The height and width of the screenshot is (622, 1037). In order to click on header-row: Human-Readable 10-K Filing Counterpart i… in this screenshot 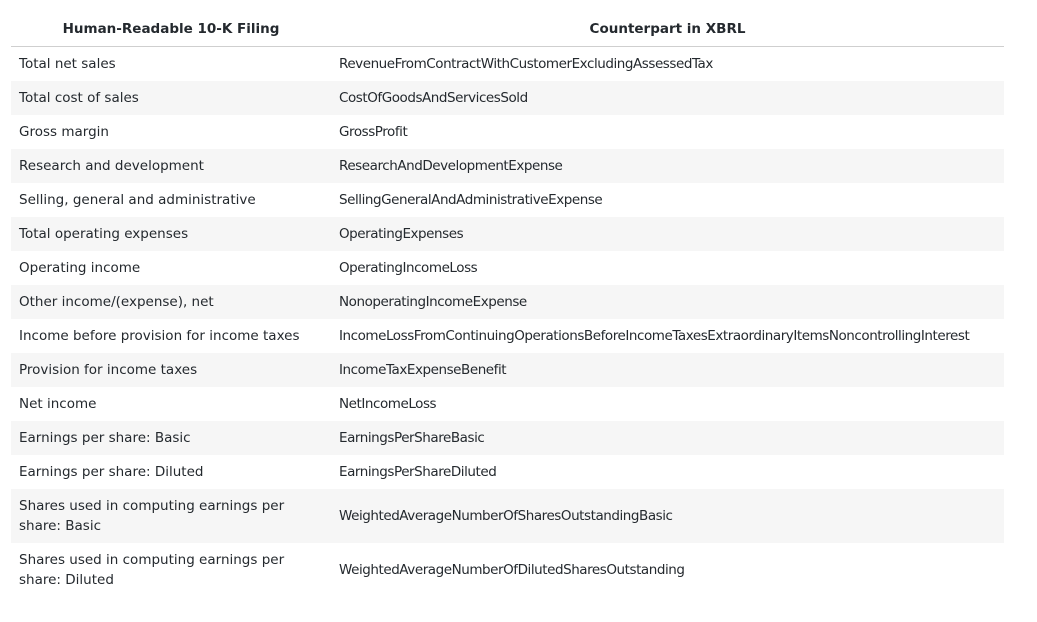, I will do `click(507, 29)`.